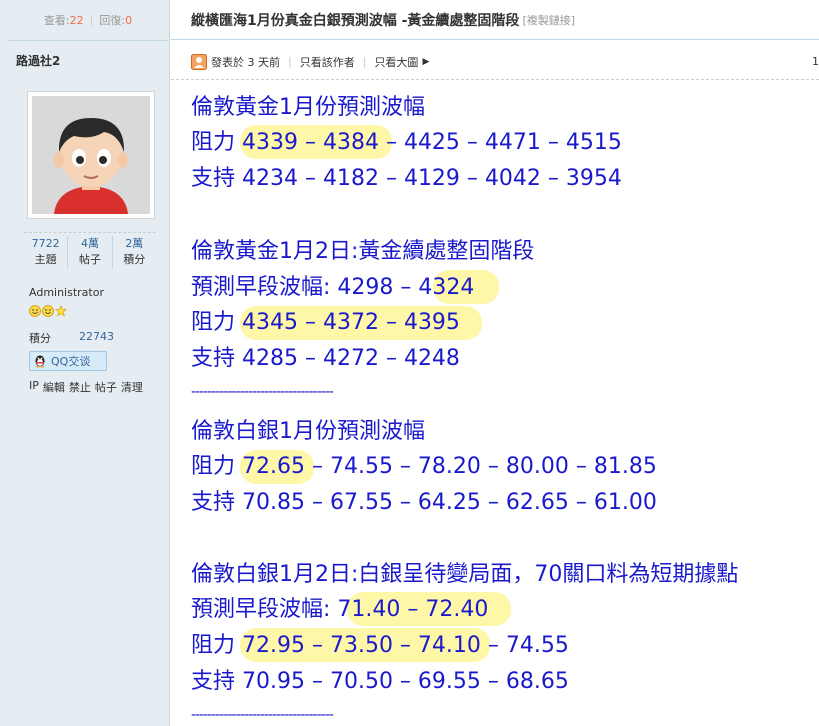  What do you see at coordinates (380, 645) in the screenshot?
I see `post-line: 阻力 72.95 – 73.50 – 74.10 – 74.55` at bounding box center [380, 645].